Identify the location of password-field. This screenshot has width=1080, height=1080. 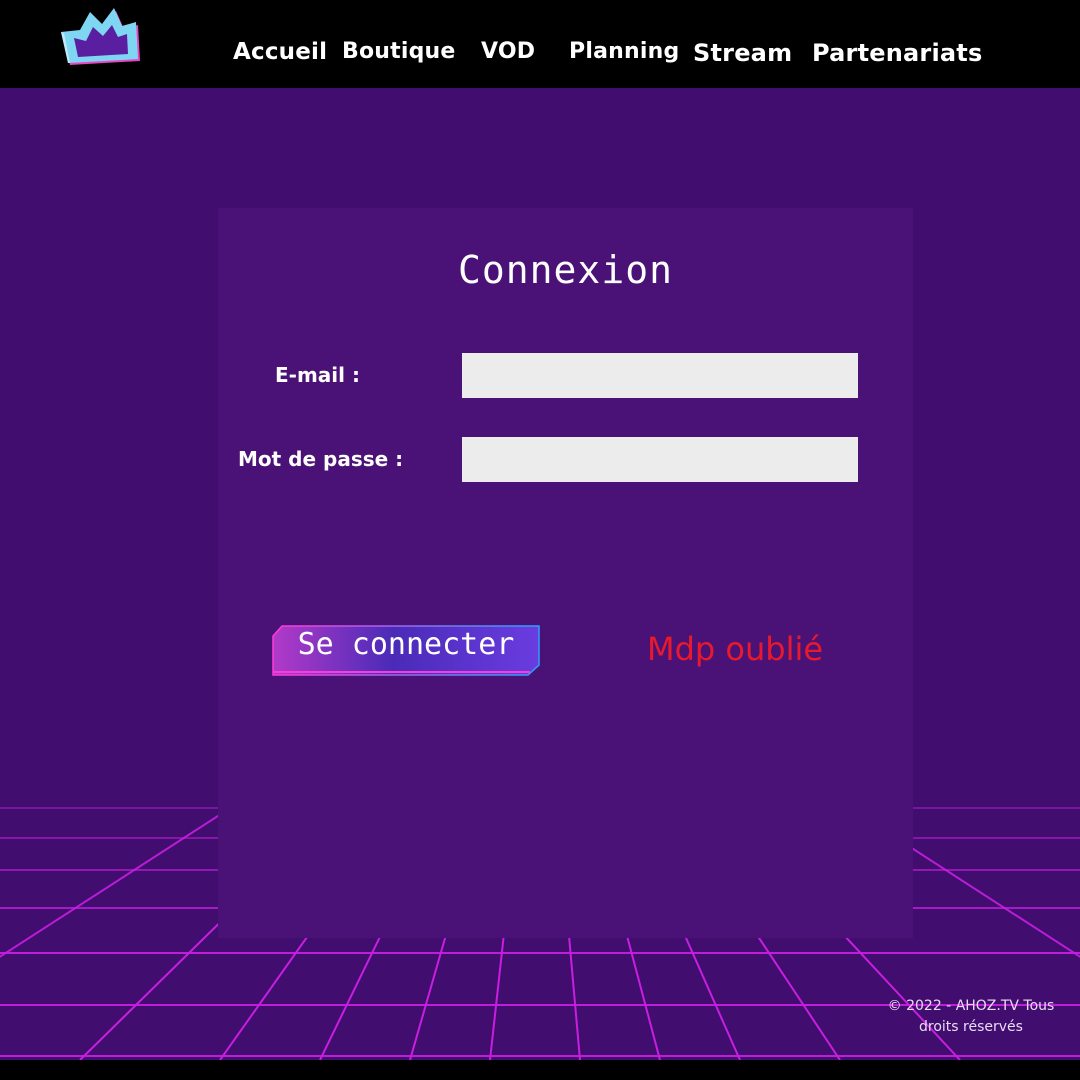
(660, 459).